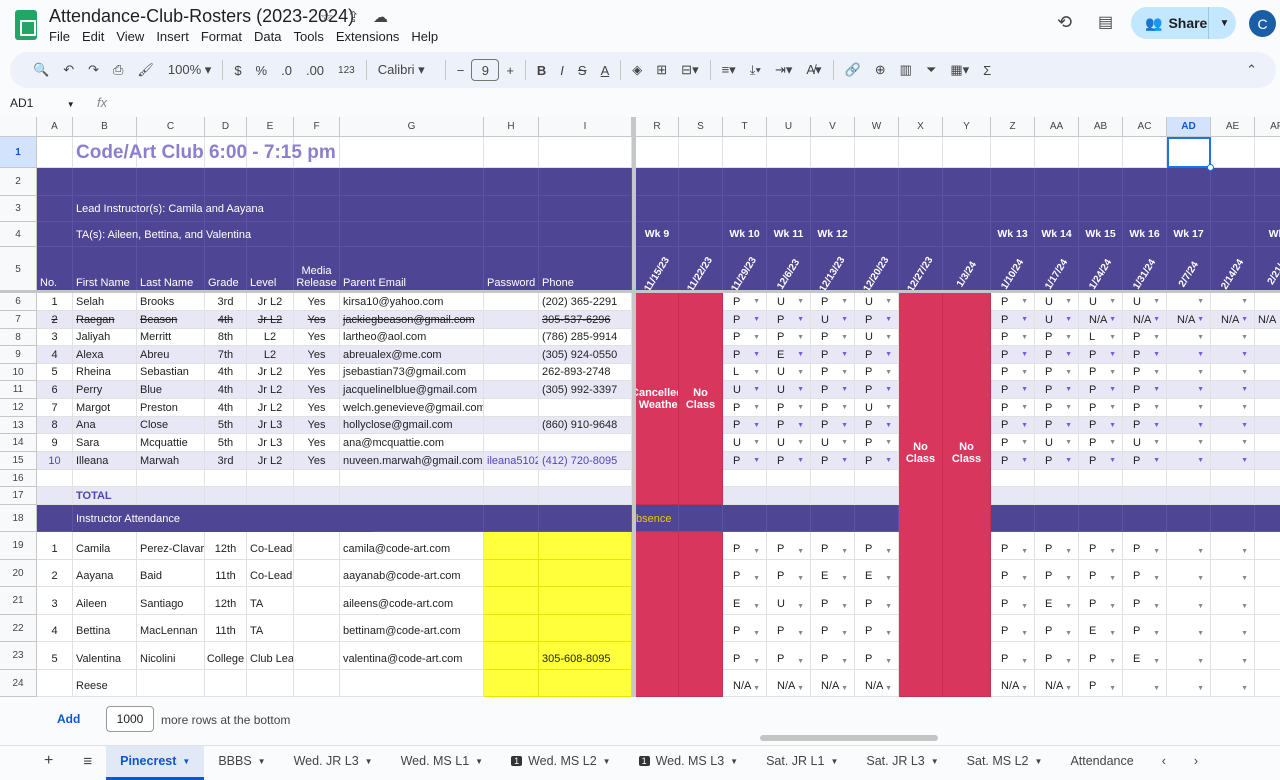  What do you see at coordinates (18, 152) in the screenshot?
I see `row-header: 1` at bounding box center [18, 152].